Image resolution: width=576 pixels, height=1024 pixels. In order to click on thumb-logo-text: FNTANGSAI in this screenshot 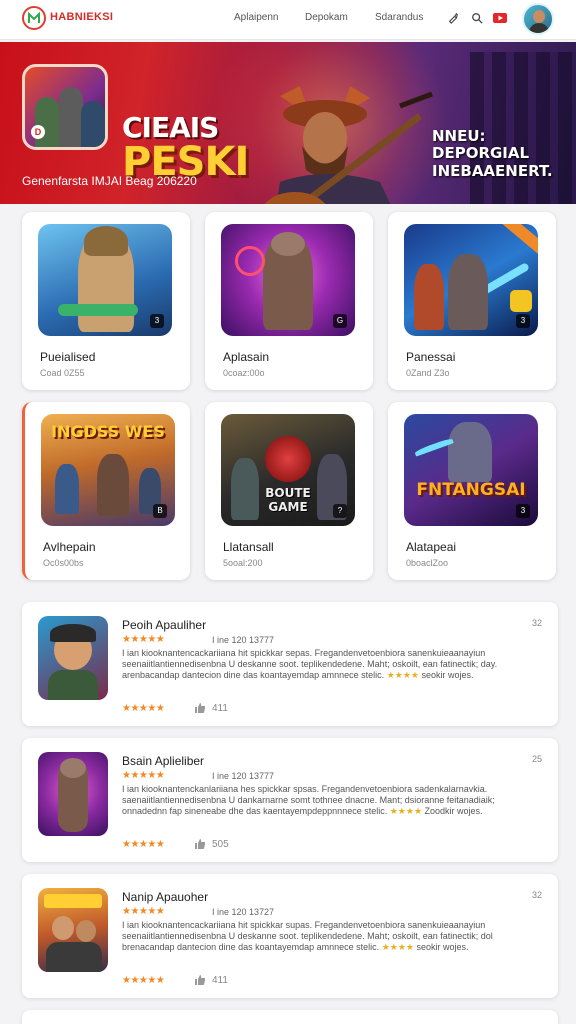, I will do `click(471, 490)`.